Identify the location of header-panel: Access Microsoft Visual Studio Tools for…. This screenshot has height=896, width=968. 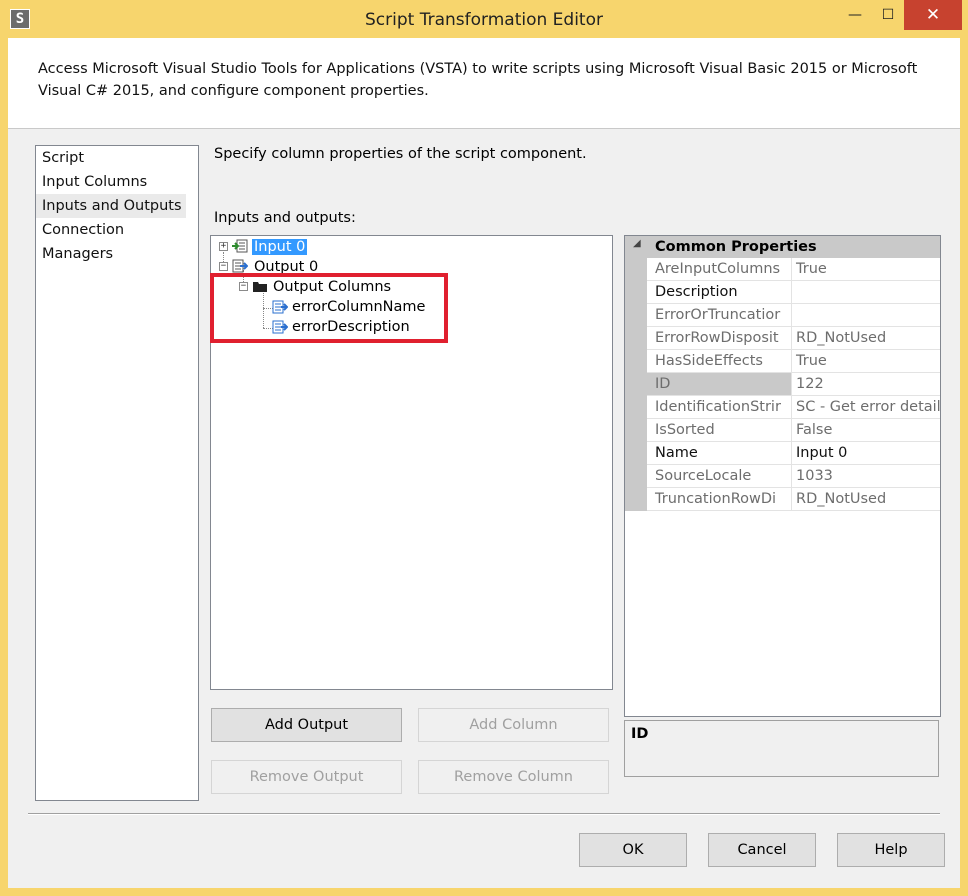
(484, 83).